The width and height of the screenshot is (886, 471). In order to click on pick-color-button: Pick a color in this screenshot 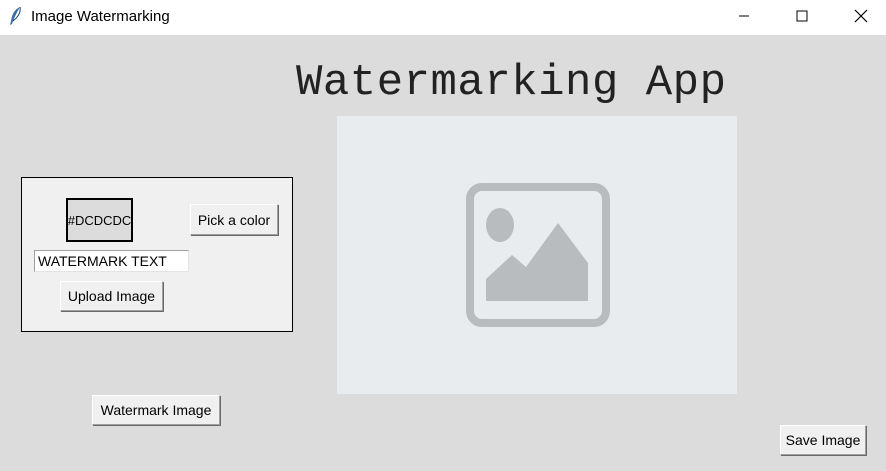, I will do `click(234, 219)`.